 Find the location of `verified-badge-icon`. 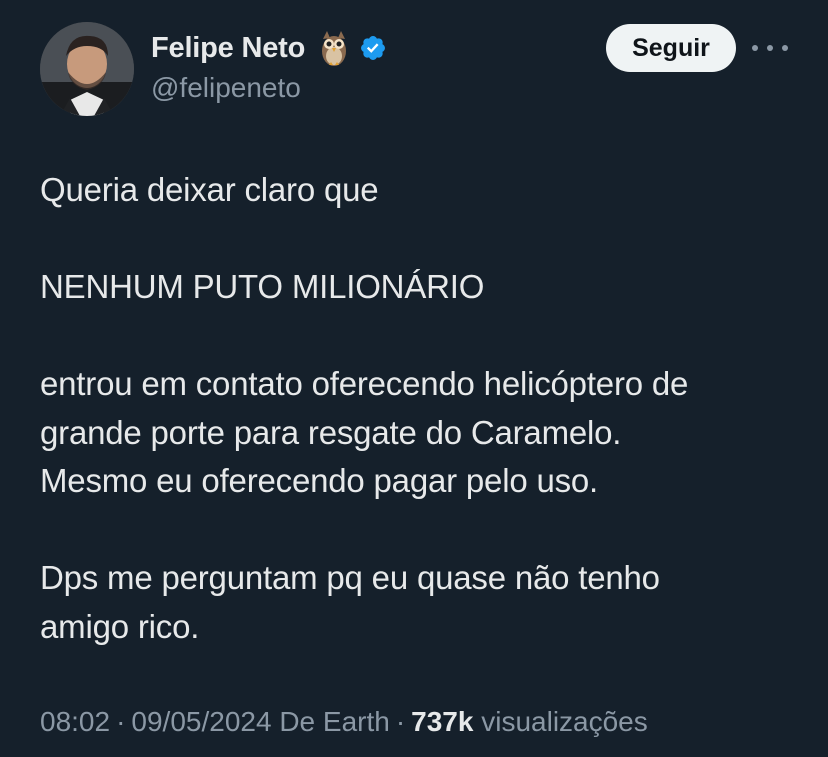

verified-badge-icon is located at coordinates (373, 48).